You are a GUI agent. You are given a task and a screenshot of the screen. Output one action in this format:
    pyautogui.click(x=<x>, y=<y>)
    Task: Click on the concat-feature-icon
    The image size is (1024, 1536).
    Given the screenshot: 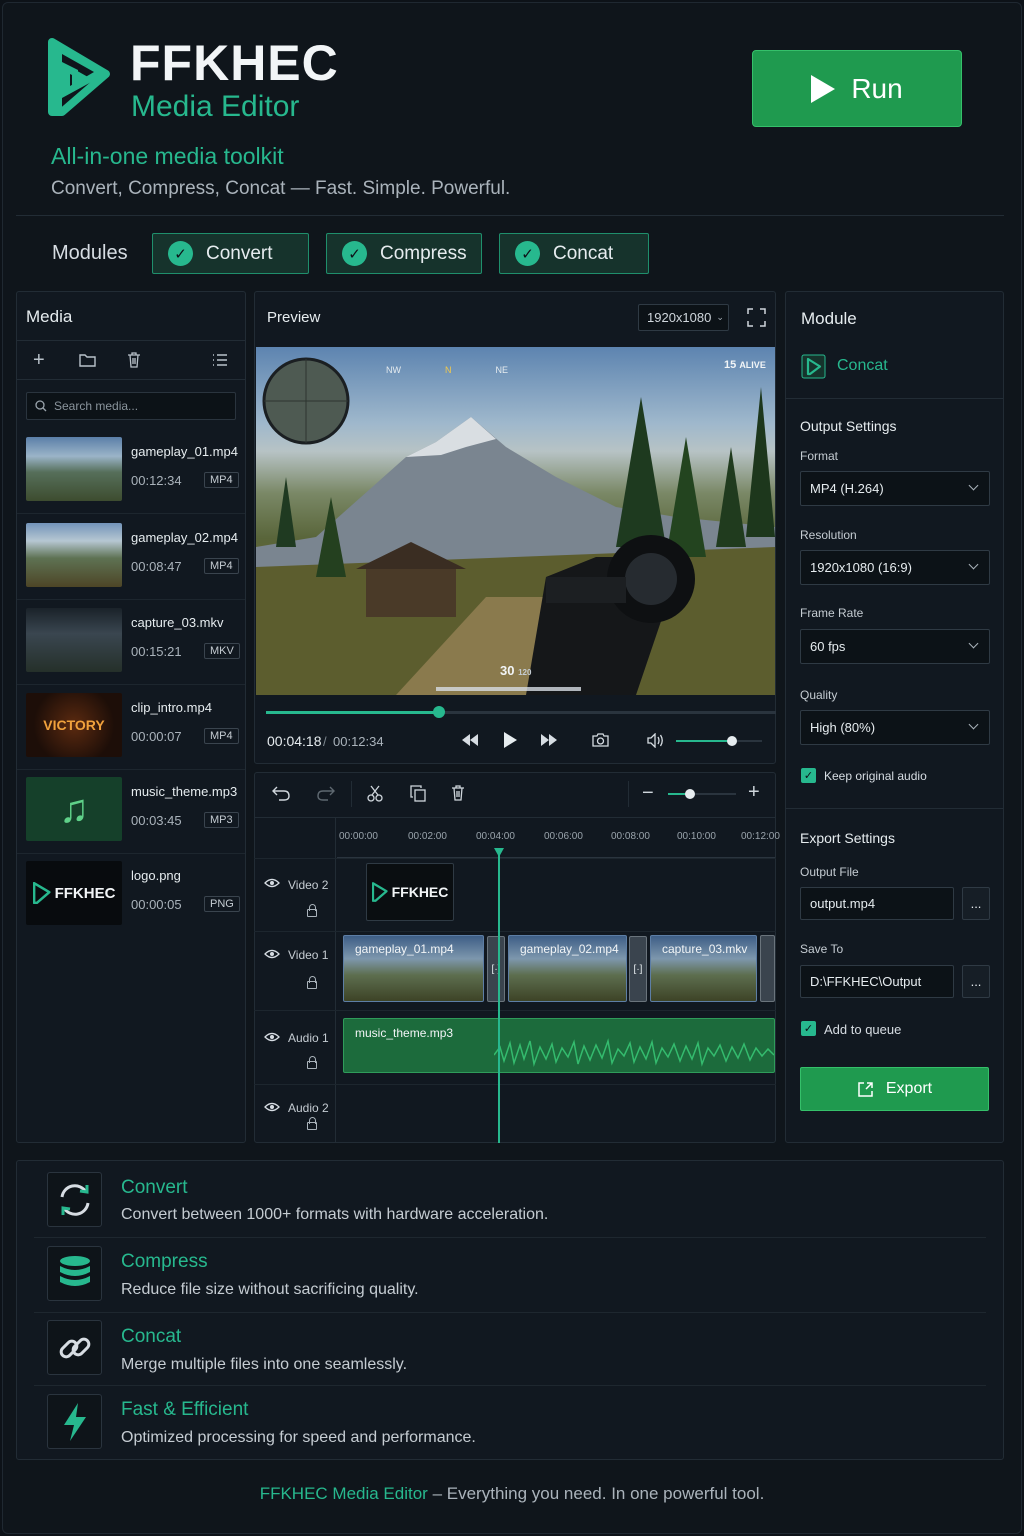 What is the action you would take?
    pyautogui.click(x=74, y=1347)
    